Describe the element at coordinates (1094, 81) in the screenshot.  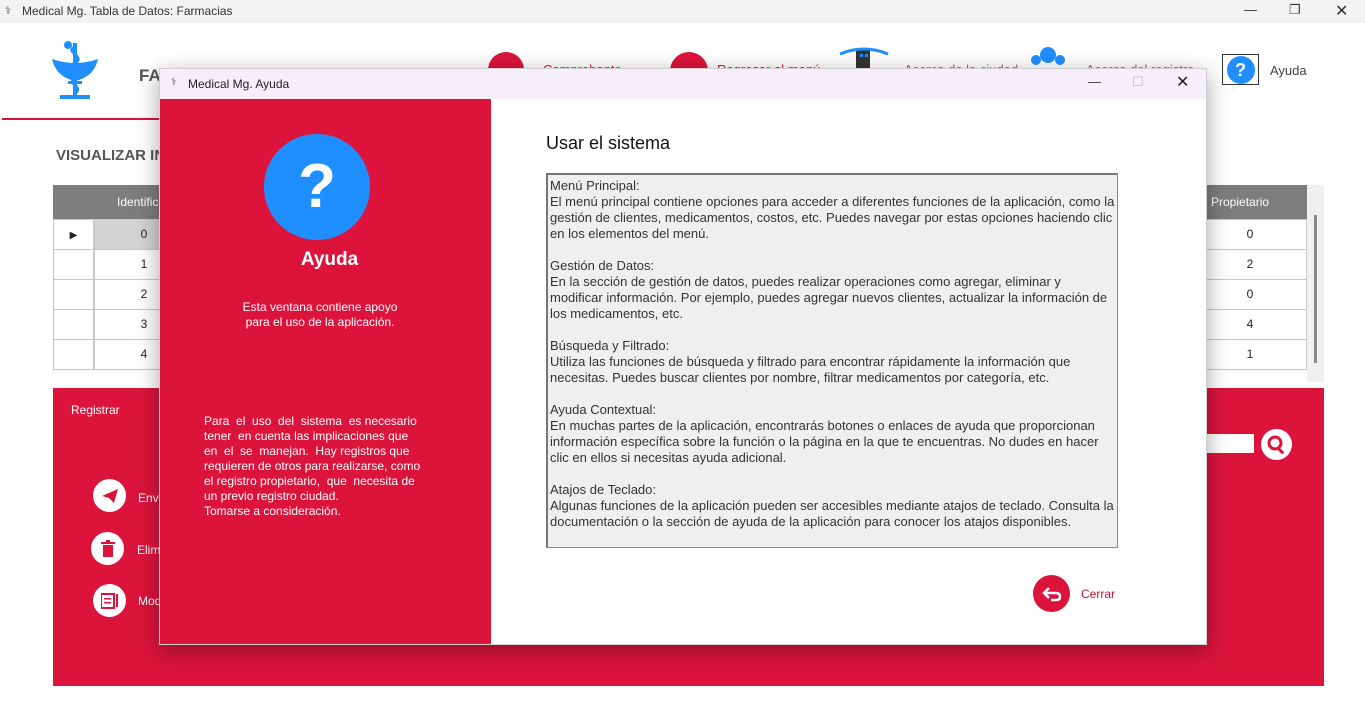
I see `dialog-minimize-button: —` at that location.